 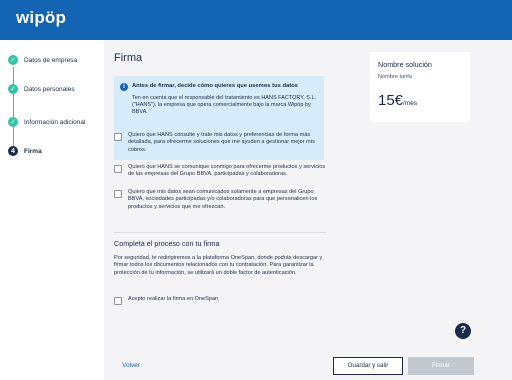 I want to click on sign-button: Firmar, so click(x=441, y=366).